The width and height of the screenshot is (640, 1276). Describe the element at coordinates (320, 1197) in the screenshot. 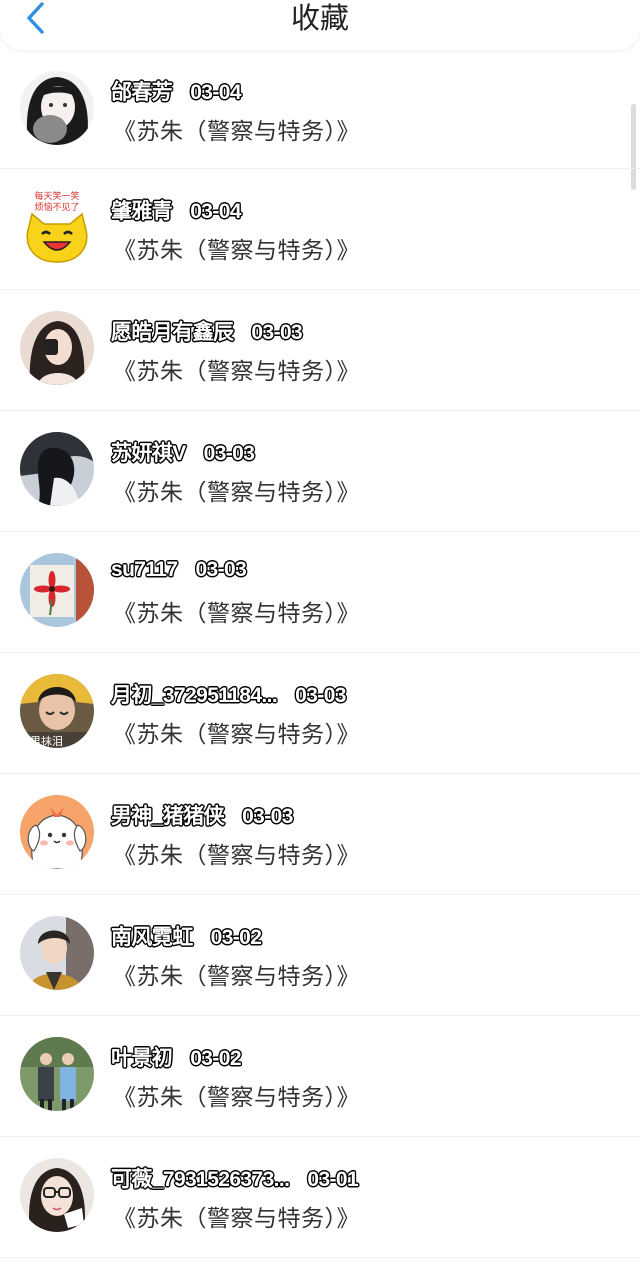

I see `list-item: 可薇_7931526373... 03-01 《苏朱（警察与特务）》` at that location.